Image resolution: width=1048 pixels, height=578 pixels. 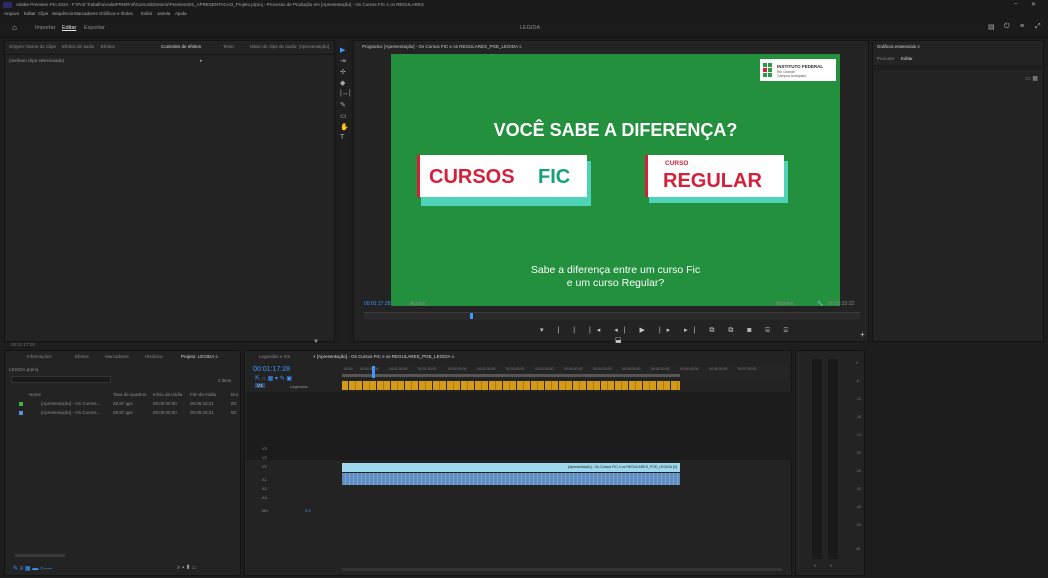 I want to click on card-fic-word1: CURSOS, so click(x=472, y=177).